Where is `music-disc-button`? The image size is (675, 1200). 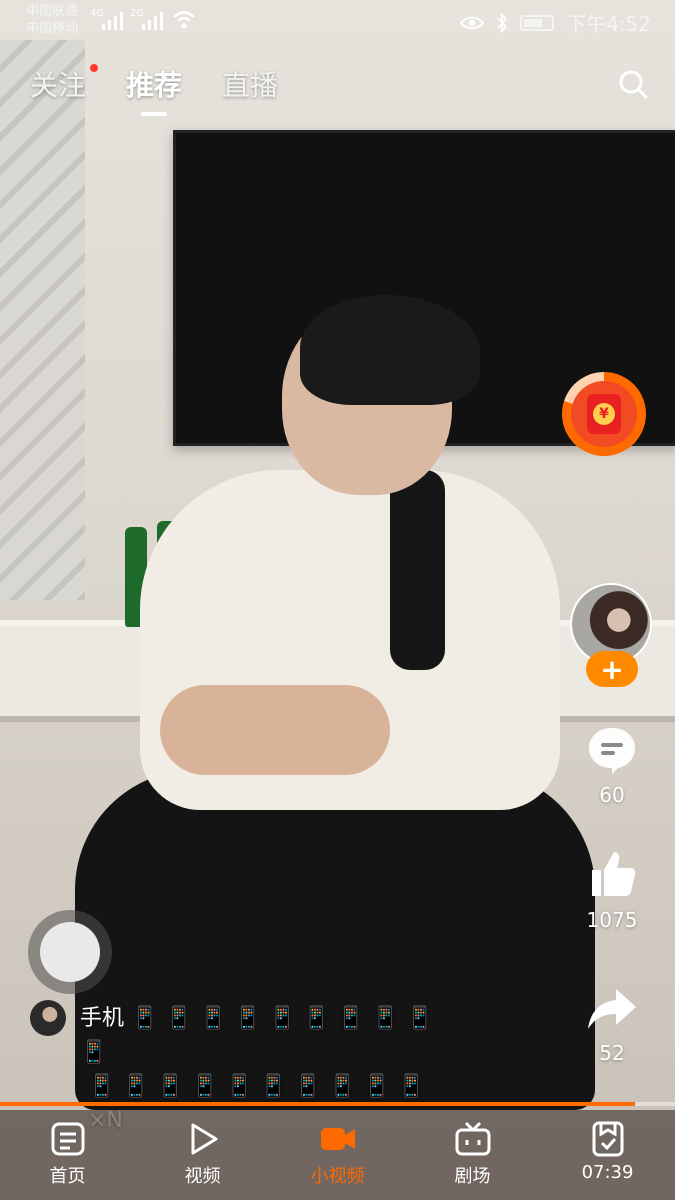 music-disc-button is located at coordinates (70, 952).